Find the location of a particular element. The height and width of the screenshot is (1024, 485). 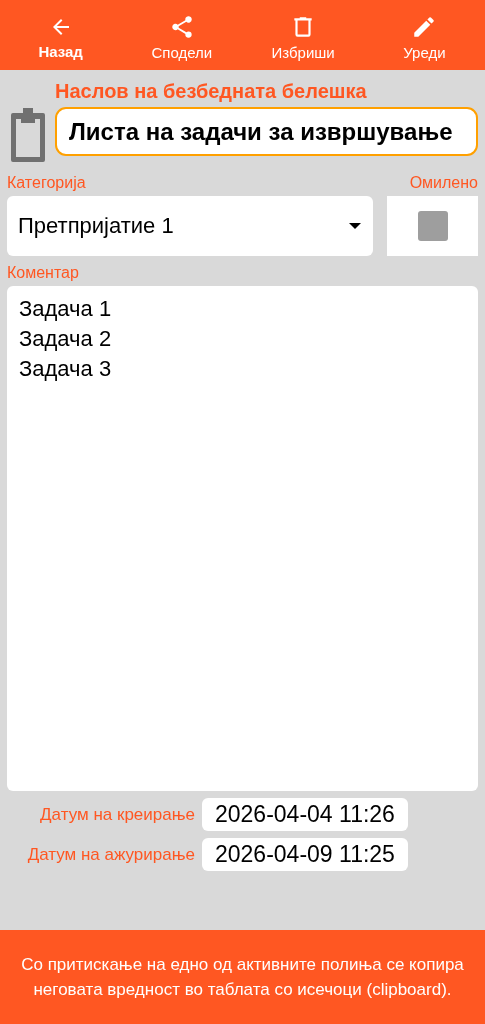

title-label: Наслов на безбедната белешка is located at coordinates (211, 91).